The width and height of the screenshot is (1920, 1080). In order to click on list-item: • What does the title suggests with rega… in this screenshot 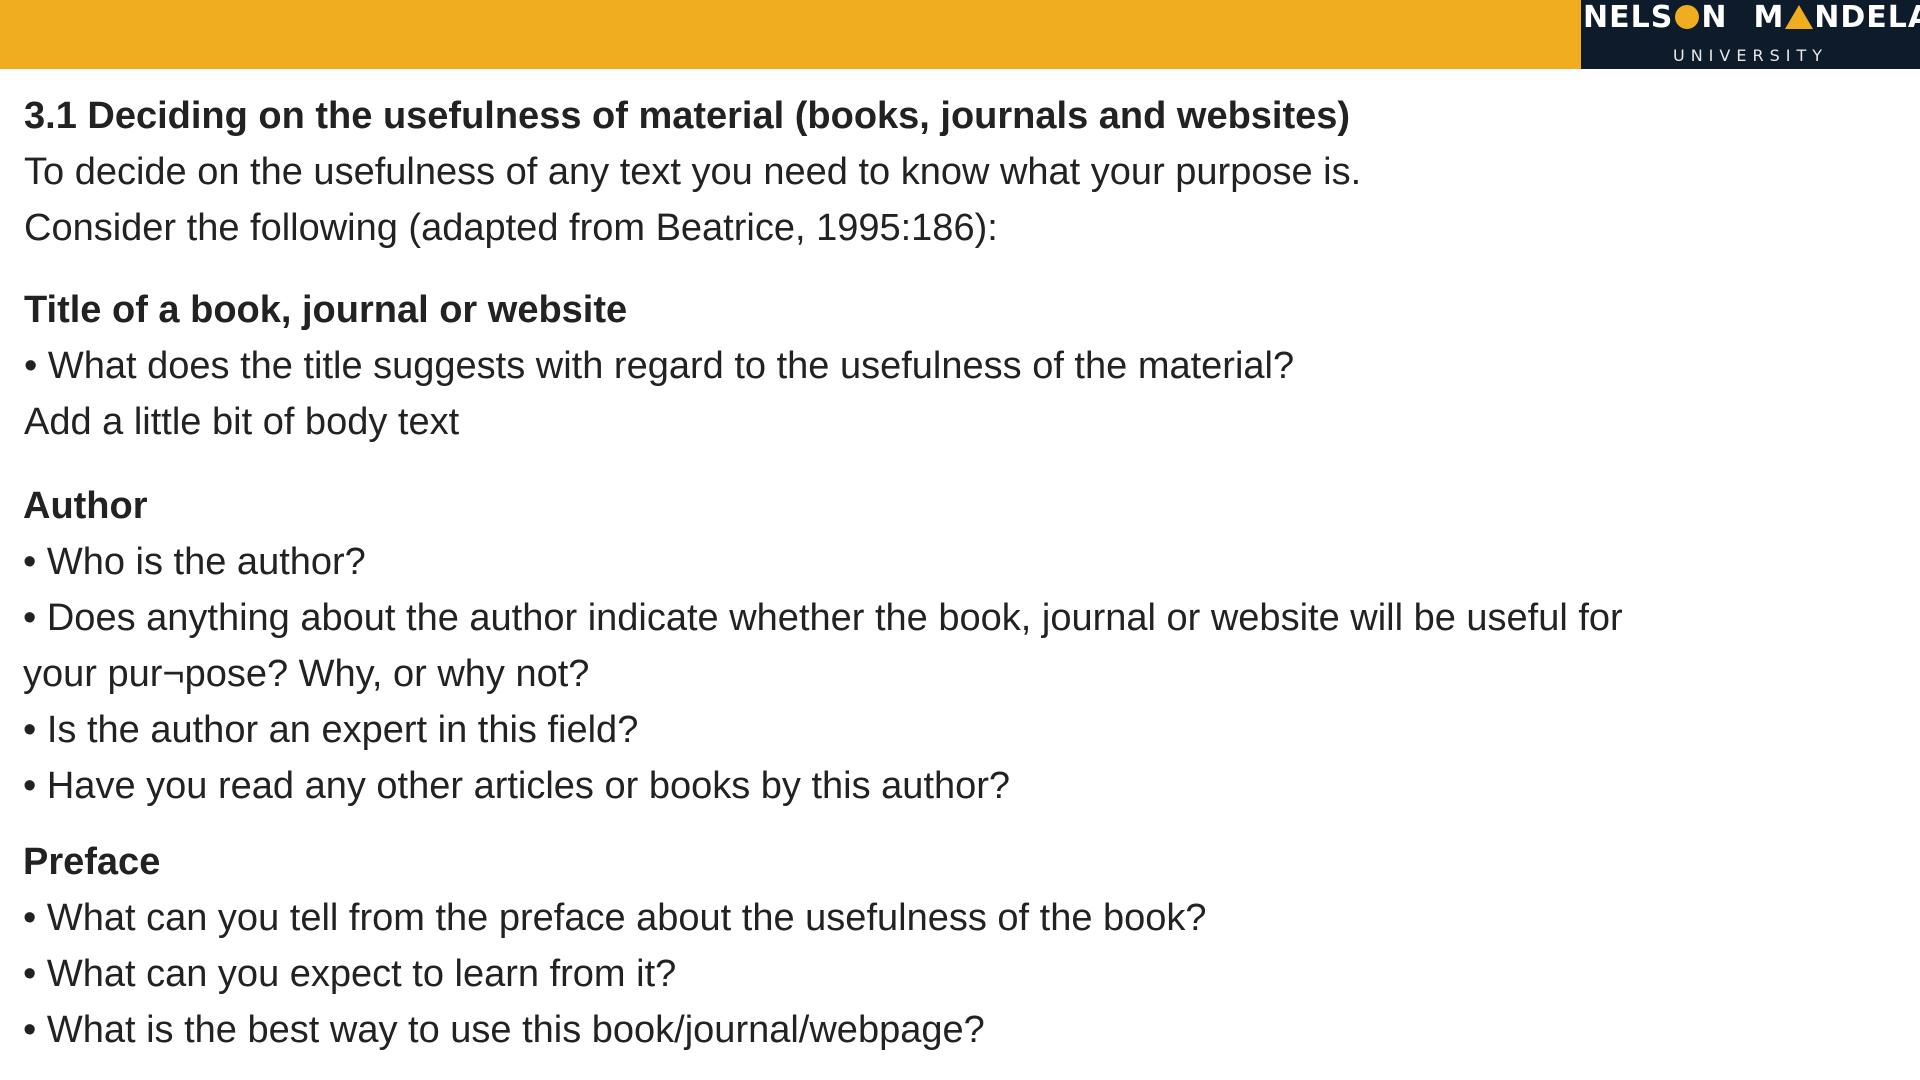, I will do `click(659, 366)`.